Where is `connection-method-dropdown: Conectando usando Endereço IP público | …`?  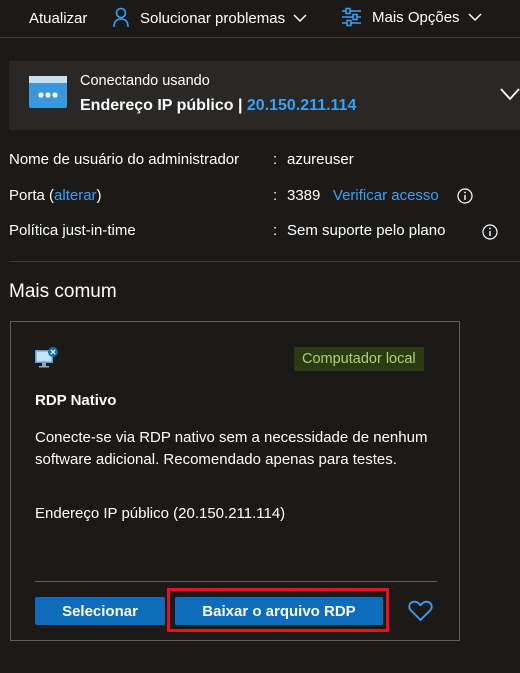
connection-method-dropdown: Conectando usando Endereço IP público | … is located at coordinates (264, 95).